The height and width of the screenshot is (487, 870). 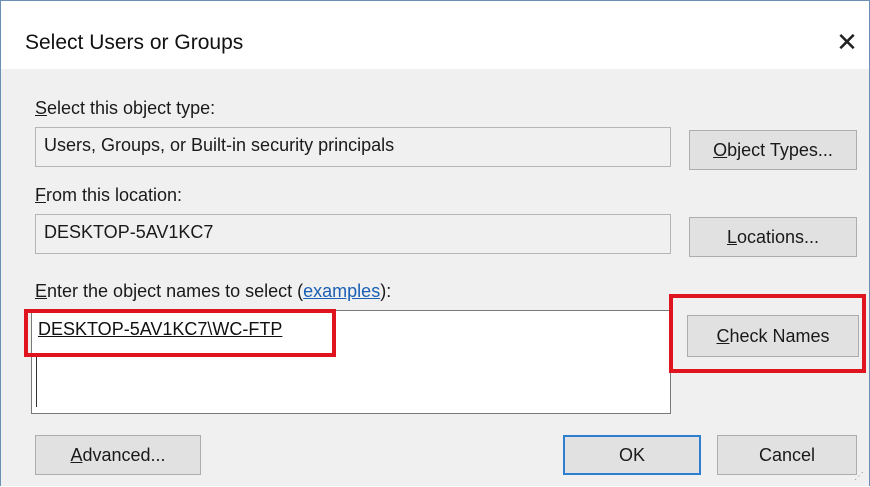 I want to click on title-bar: Select Users or Groups ✕, so click(x=435, y=35).